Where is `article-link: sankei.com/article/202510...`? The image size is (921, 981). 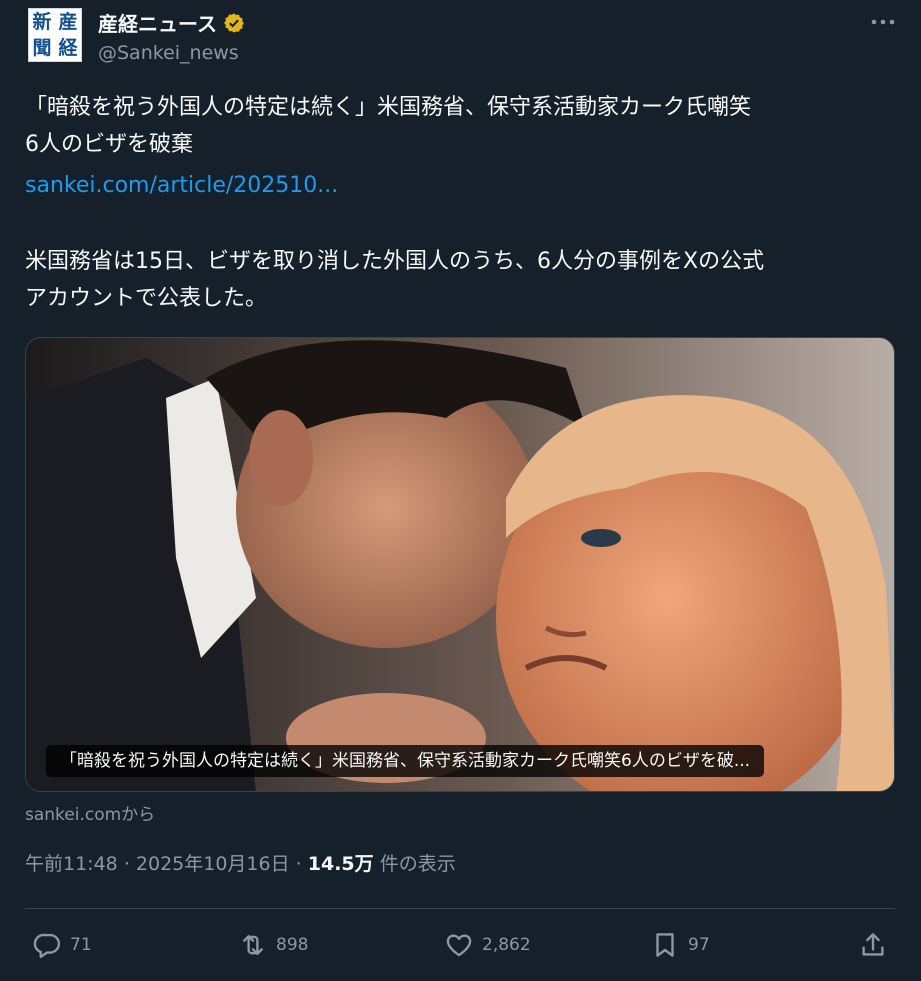
article-link: sankei.com/article/202510... is located at coordinates (465, 186).